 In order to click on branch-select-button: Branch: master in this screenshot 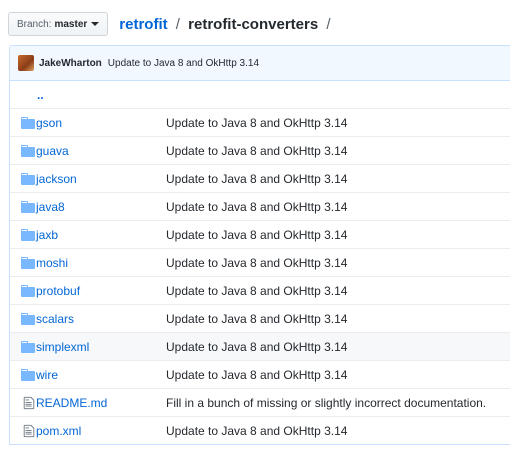, I will do `click(58, 24)`.